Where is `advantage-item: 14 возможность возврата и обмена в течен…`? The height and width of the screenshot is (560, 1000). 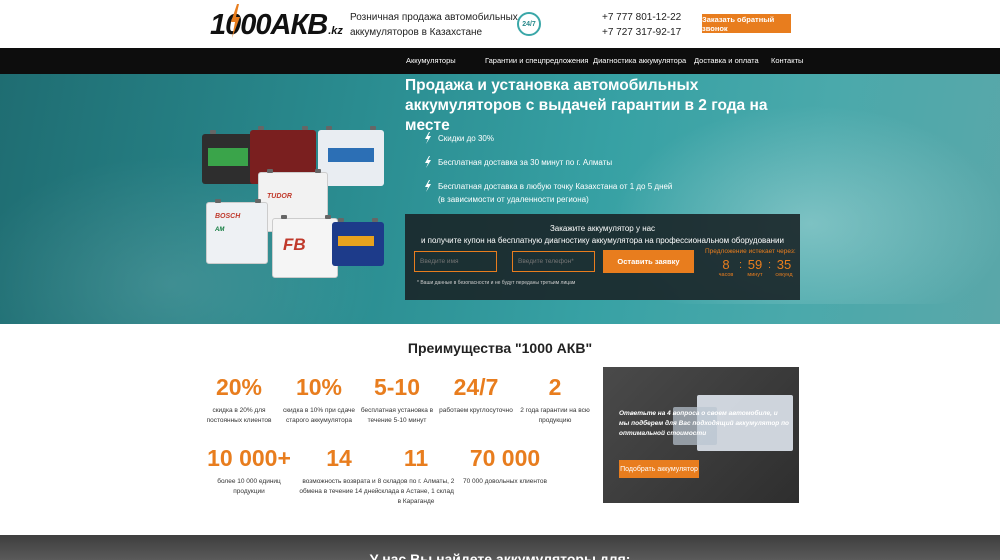
advantage-item: 14 возможность возврата и обмена в течен… is located at coordinates (339, 471).